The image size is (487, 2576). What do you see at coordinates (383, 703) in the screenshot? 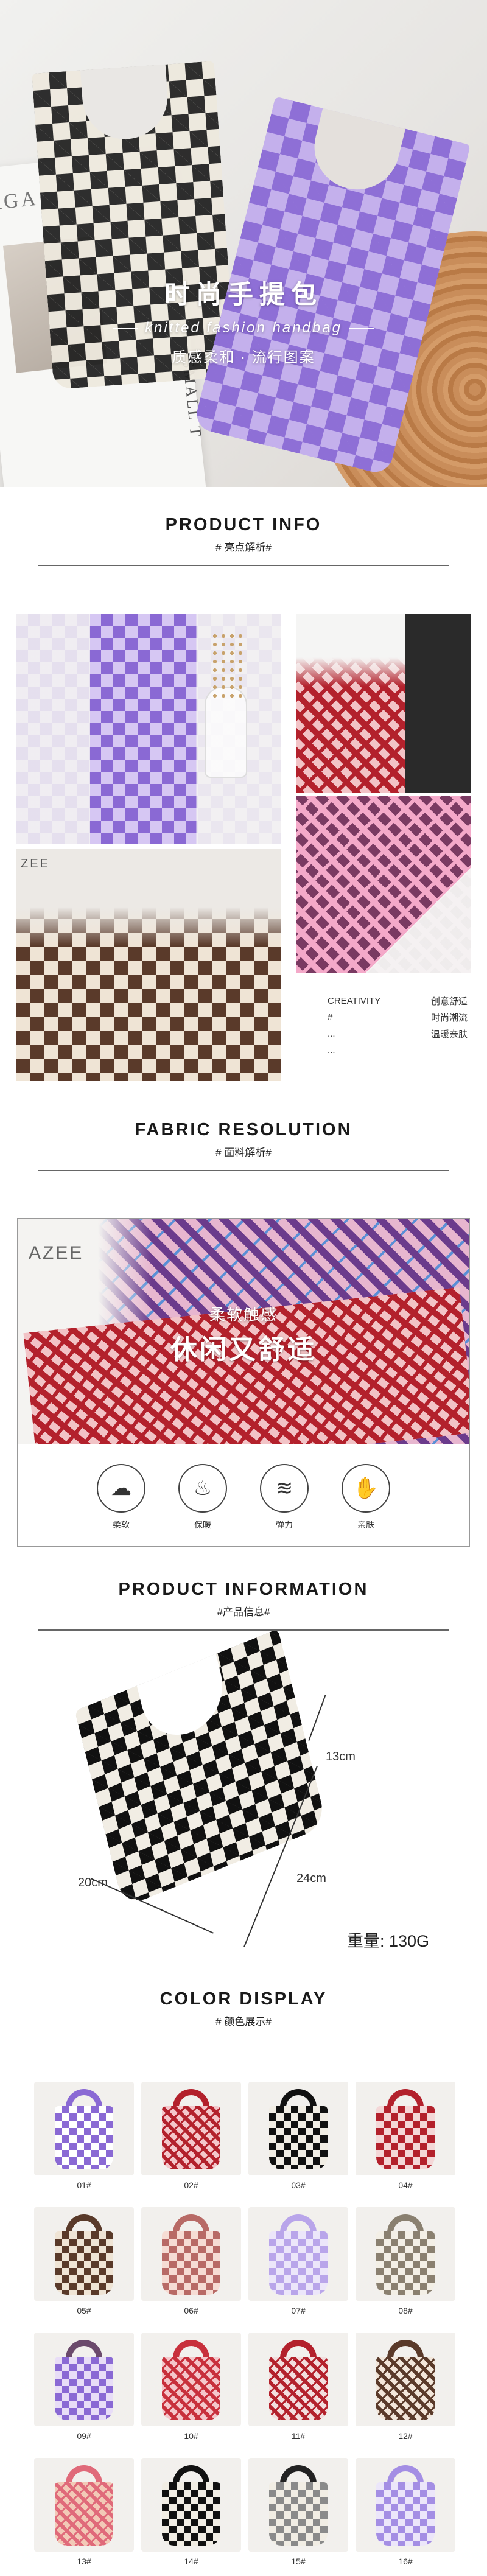
I see `red-houndstooth-bag-photo` at bounding box center [383, 703].